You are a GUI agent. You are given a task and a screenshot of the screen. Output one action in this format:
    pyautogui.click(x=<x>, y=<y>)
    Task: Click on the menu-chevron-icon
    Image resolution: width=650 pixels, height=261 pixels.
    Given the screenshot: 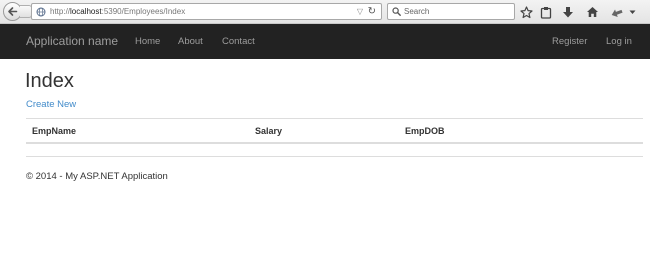 What is the action you would take?
    pyautogui.click(x=632, y=12)
    